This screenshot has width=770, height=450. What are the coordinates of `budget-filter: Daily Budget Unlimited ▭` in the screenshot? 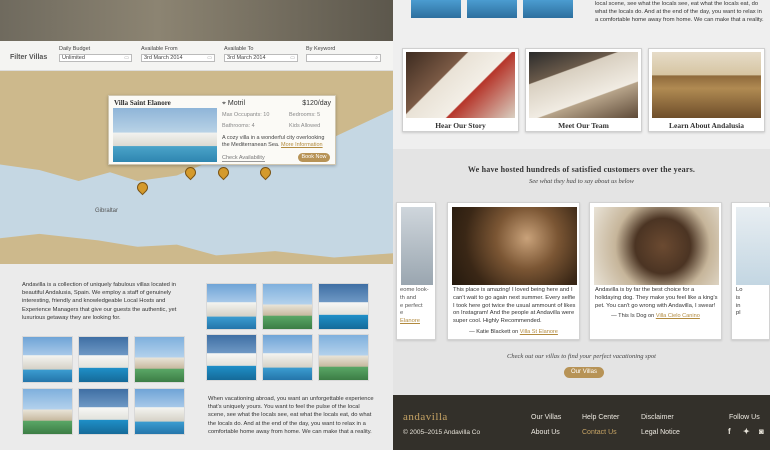 It's located at (95, 54).